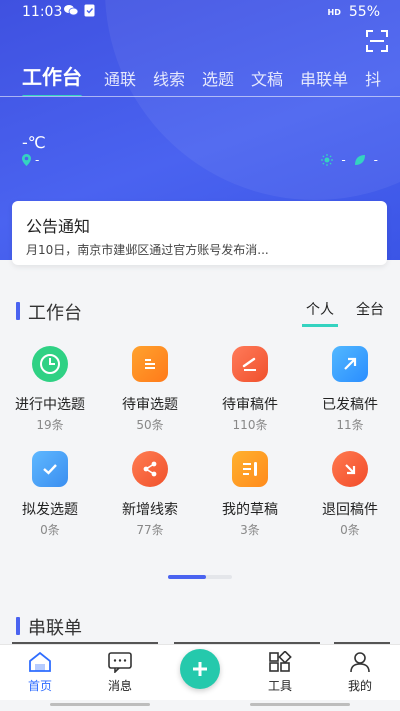  What do you see at coordinates (250, 389) in the screenshot?
I see `grid-item-manuscripts-pending: 待审稿件 110条` at bounding box center [250, 389].